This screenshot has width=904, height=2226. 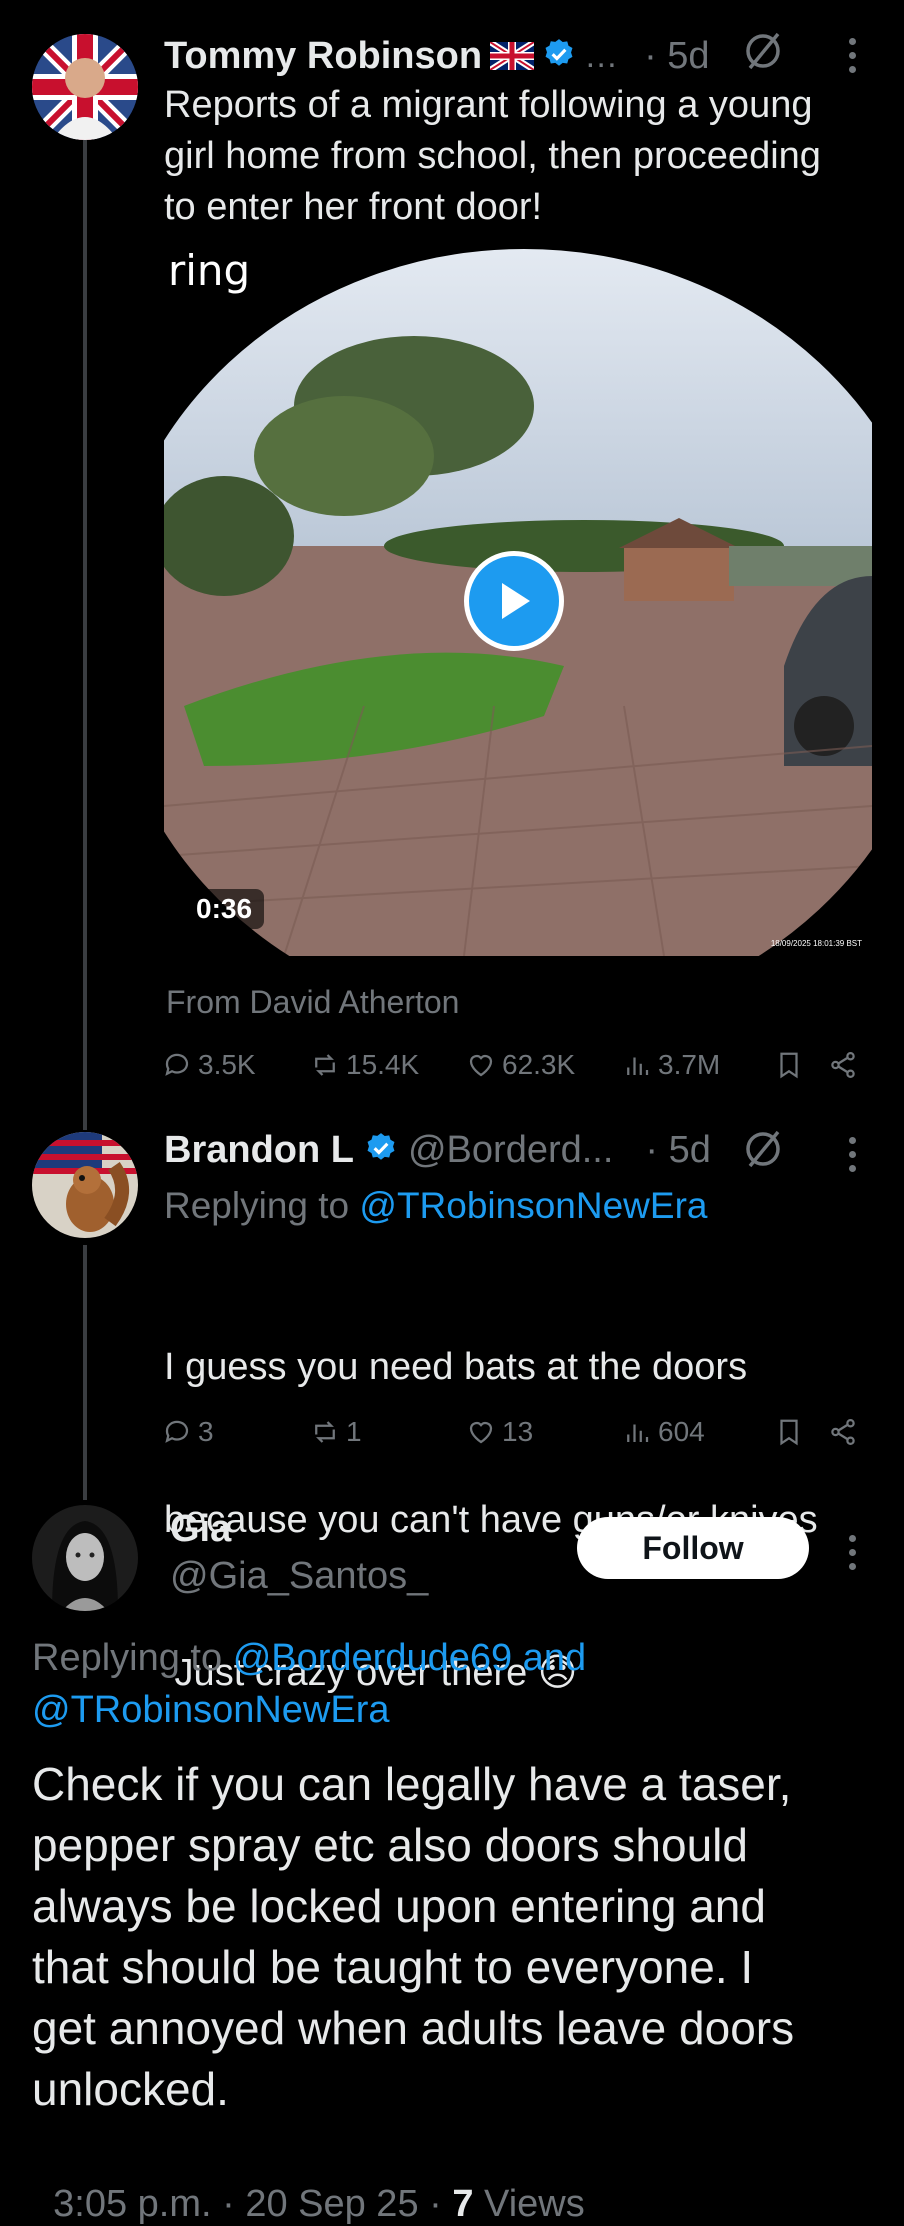 What do you see at coordinates (206, 1431) in the screenshot?
I see `reply-count: 3` at bounding box center [206, 1431].